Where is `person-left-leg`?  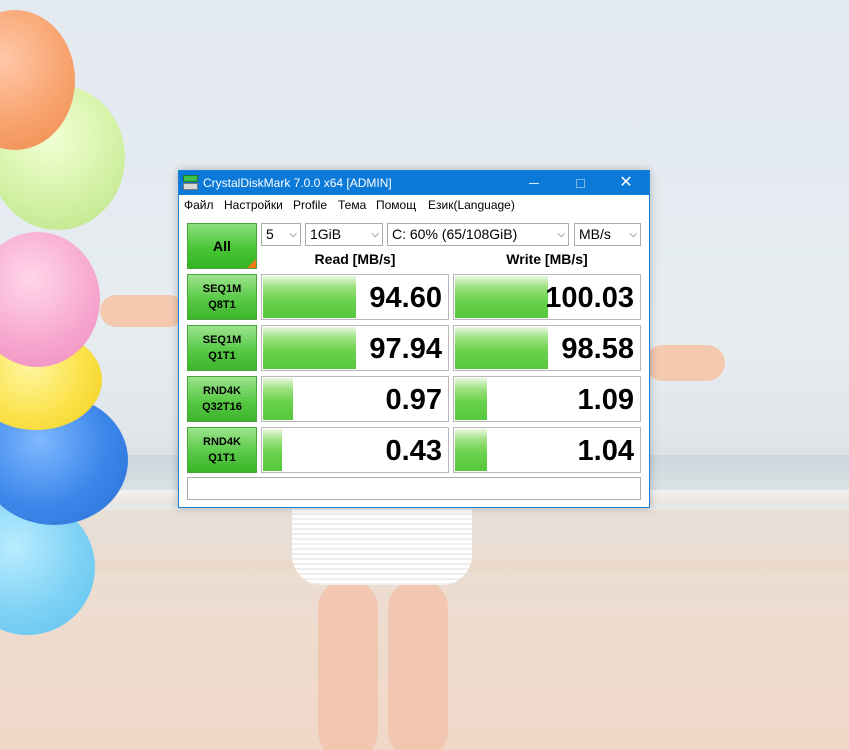 person-left-leg is located at coordinates (348, 665).